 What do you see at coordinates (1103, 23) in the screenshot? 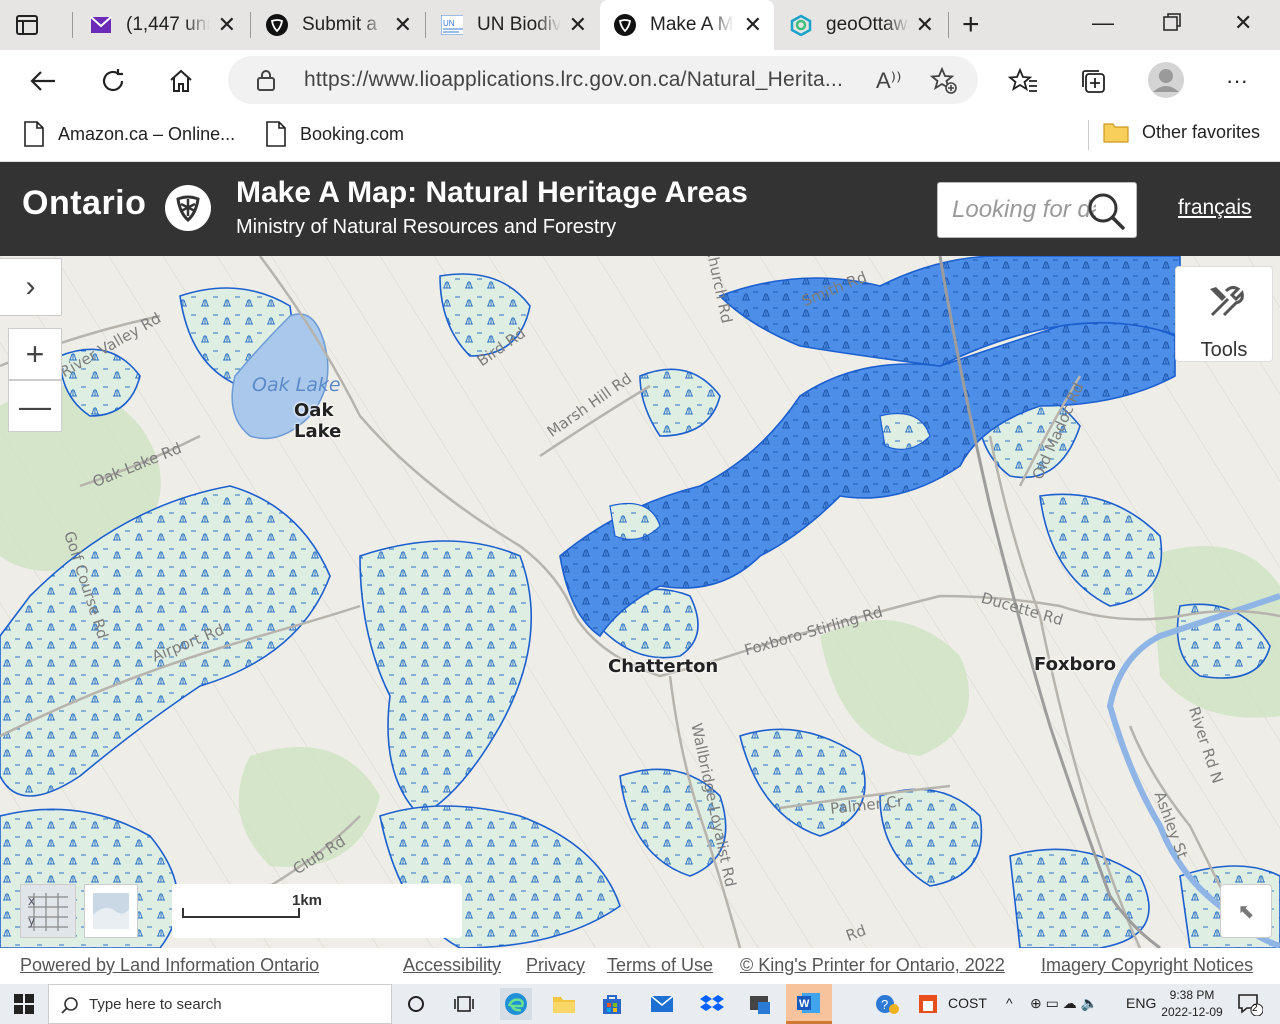
I see `minimize-icon: —` at bounding box center [1103, 23].